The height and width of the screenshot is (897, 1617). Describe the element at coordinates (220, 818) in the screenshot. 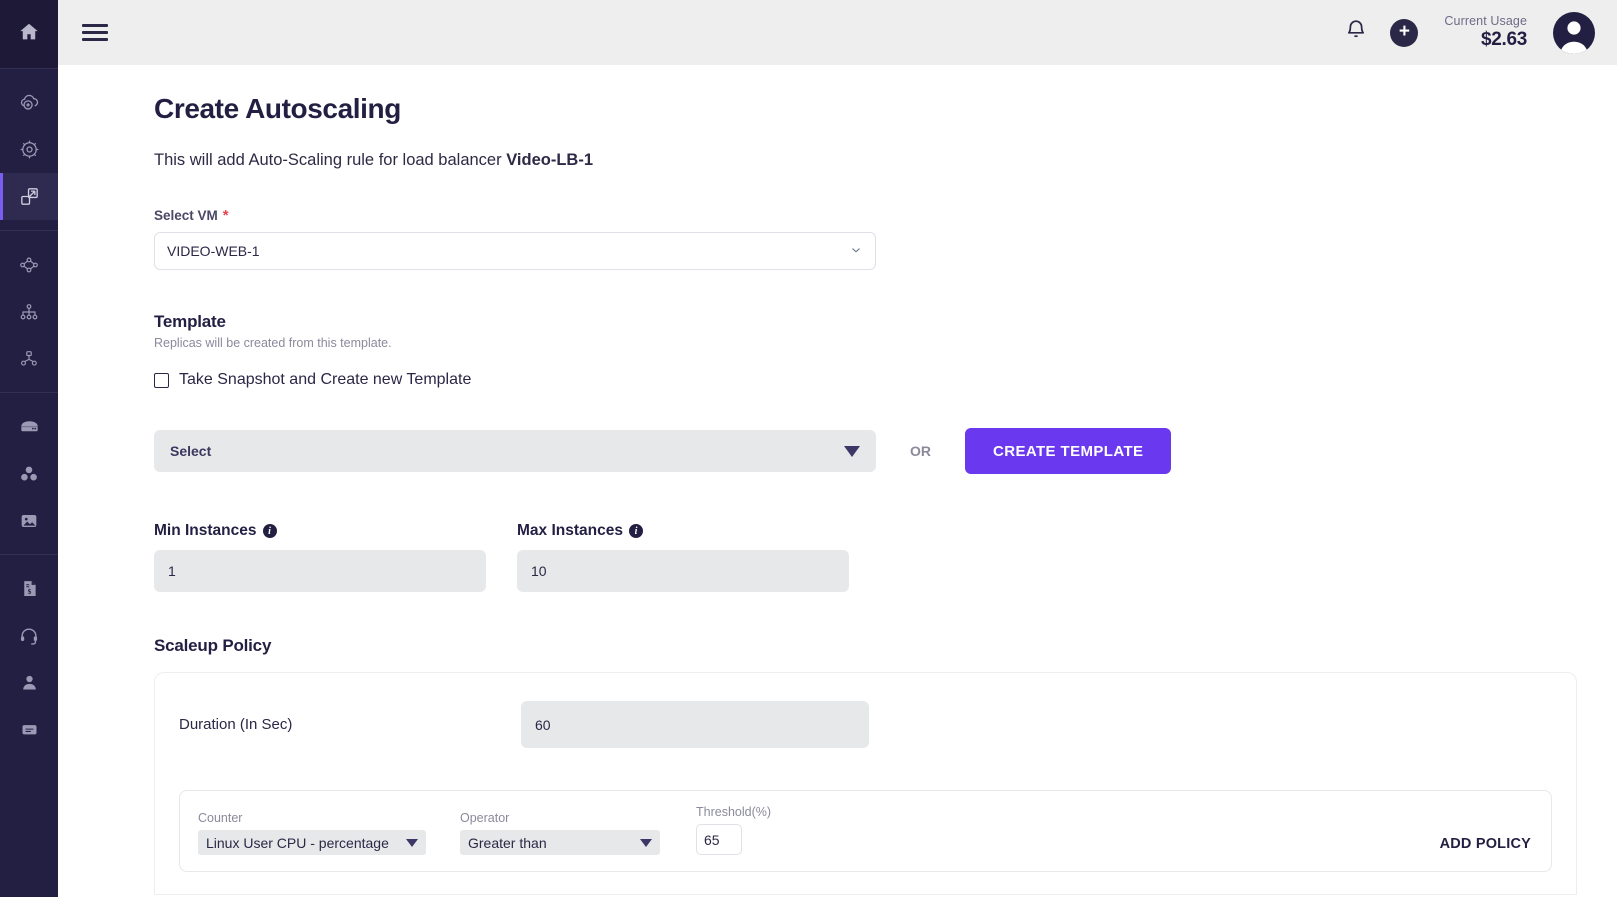

I see `counter-label: Counter` at that location.